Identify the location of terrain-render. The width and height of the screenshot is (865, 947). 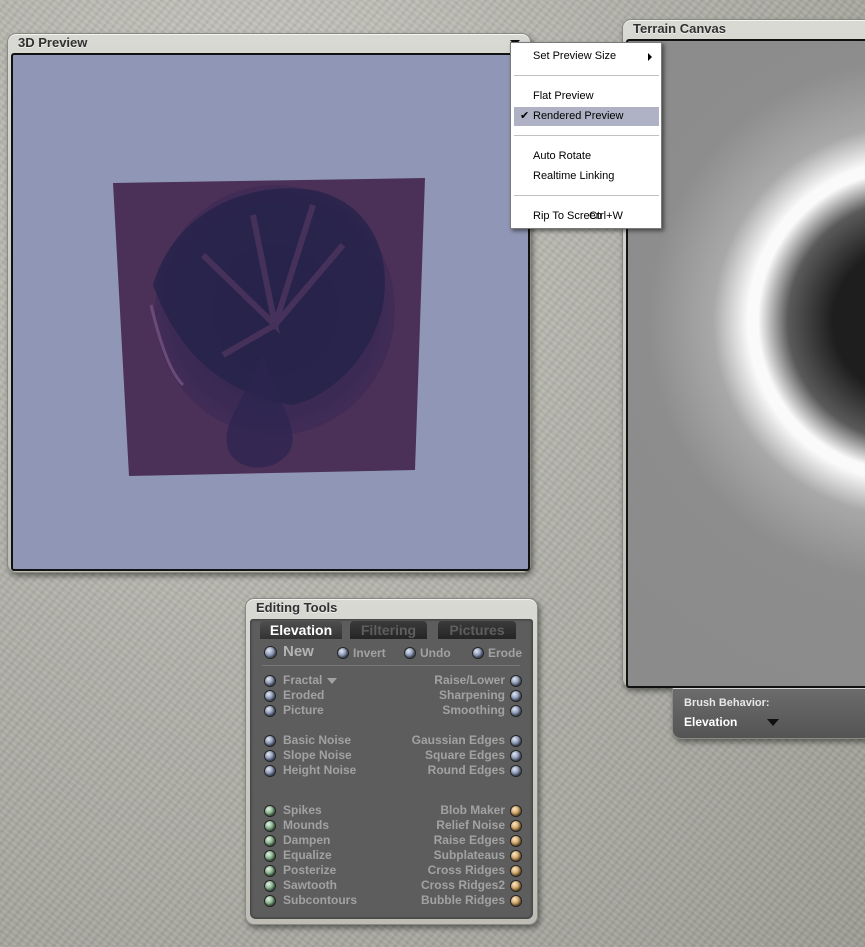
(269, 327).